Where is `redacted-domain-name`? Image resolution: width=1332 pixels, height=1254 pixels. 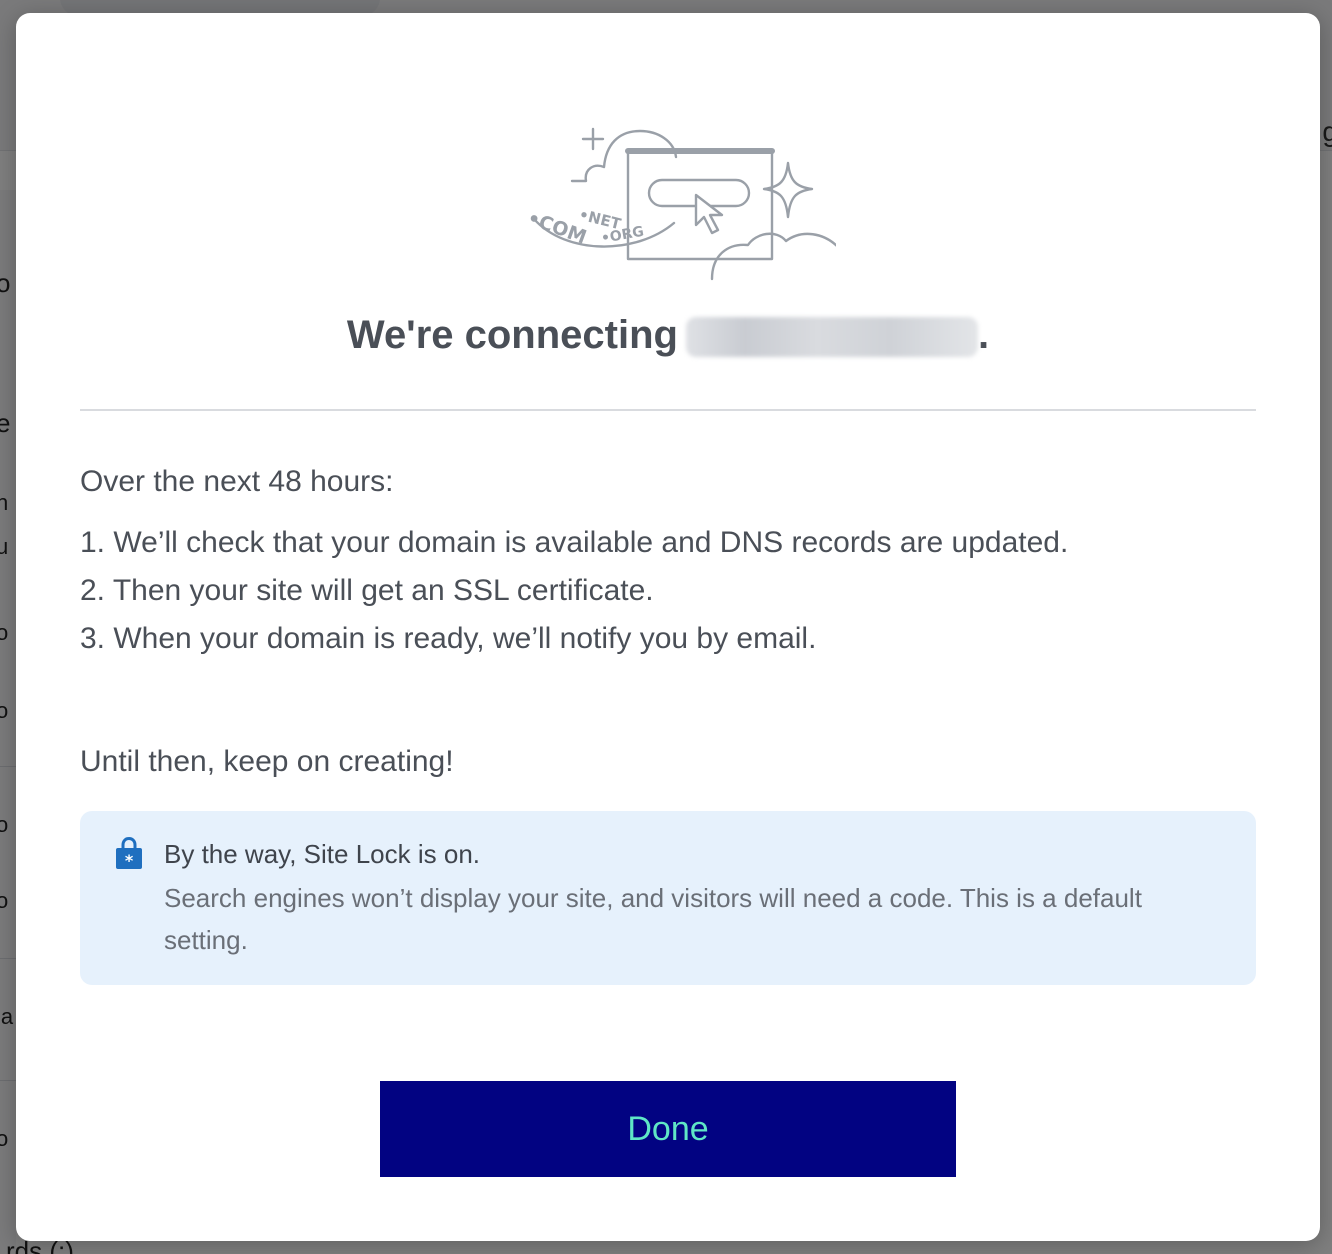 redacted-domain-name is located at coordinates (831, 337).